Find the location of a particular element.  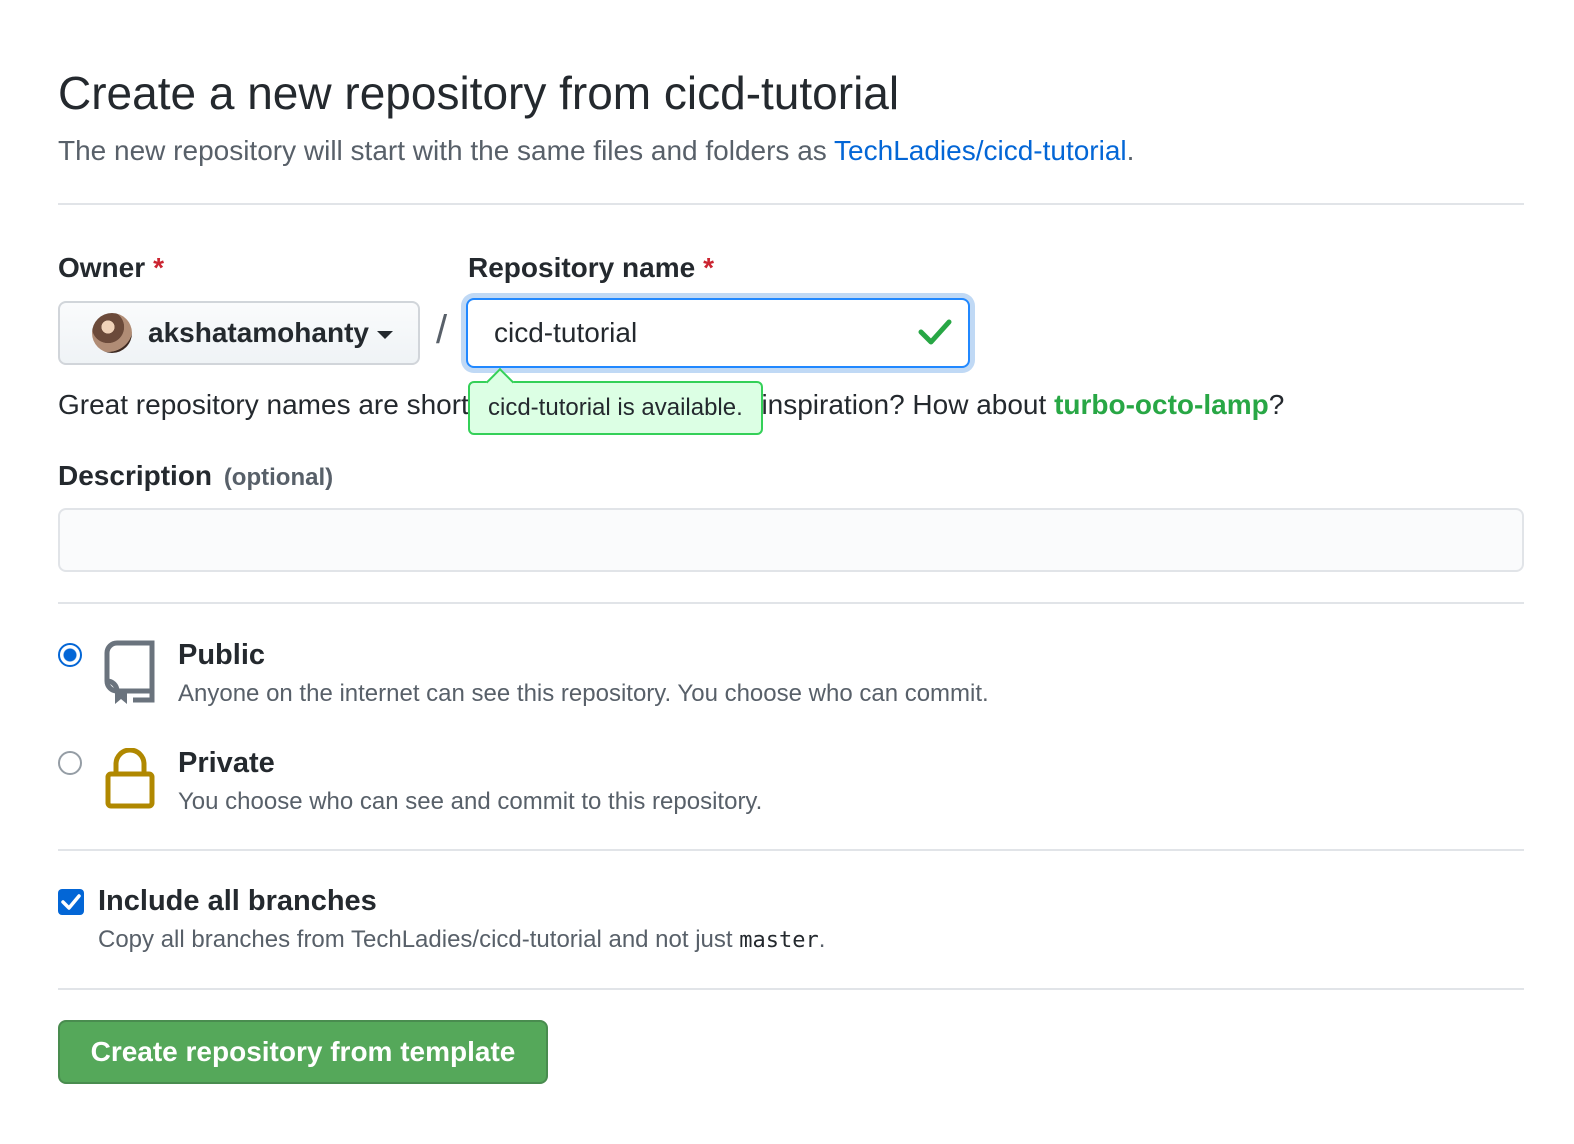

description-label-text: Description is located at coordinates (135, 475).